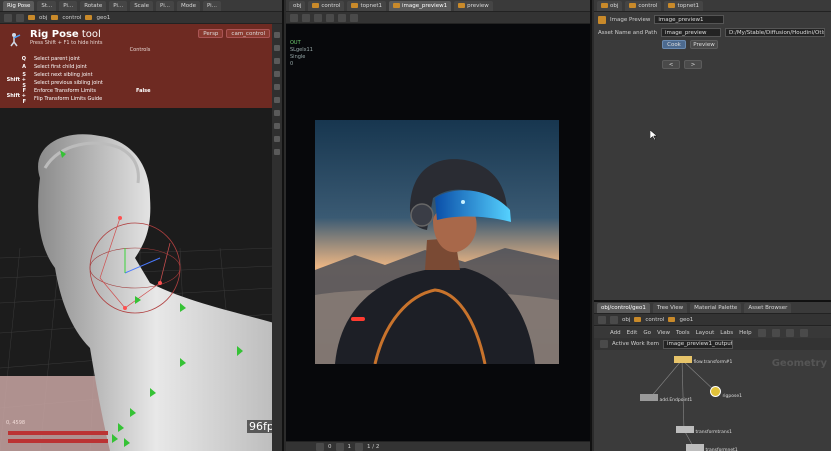 Image resolution: width=831 pixels, height=451 pixels. What do you see at coordinates (704, 430) in the screenshot?
I see `network-node: transformtrans1` at bounding box center [704, 430].